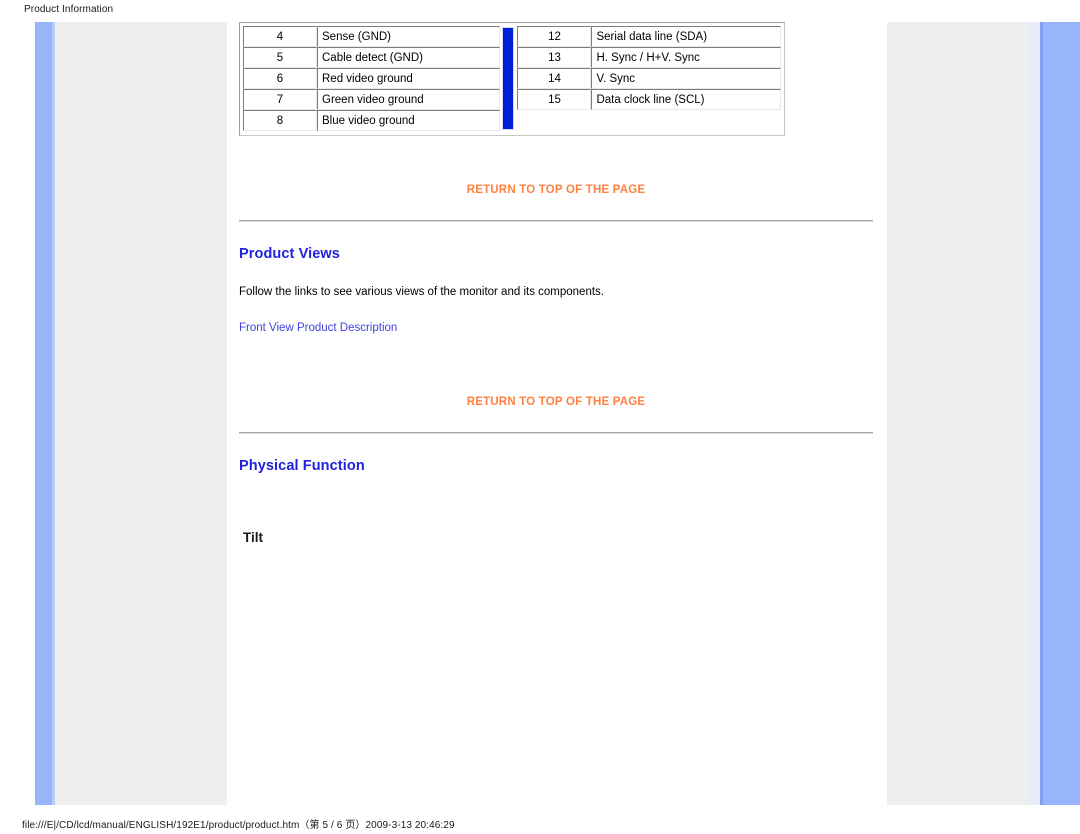 This screenshot has width=1080, height=834. Describe the element at coordinates (280, 120) in the screenshot. I see `pin-number: 8` at that location.